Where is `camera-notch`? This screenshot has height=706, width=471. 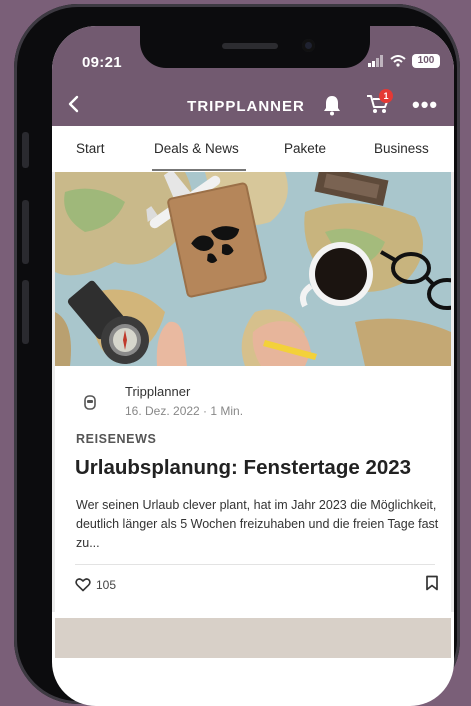
camera-notch is located at coordinates (255, 47).